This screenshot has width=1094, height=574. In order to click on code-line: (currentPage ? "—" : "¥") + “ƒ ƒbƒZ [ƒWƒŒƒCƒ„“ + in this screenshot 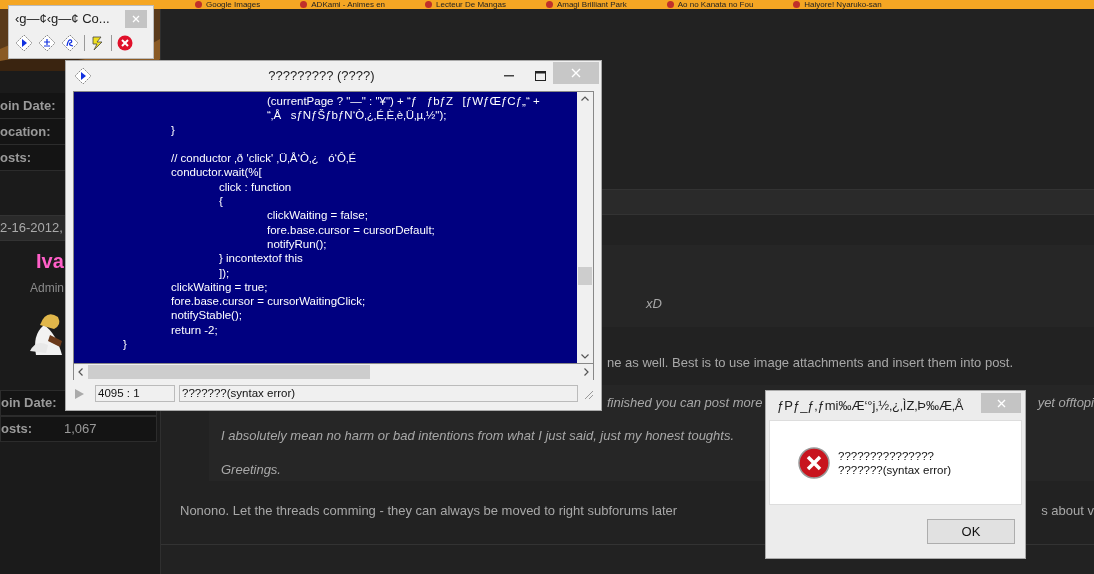, I will do `click(403, 101)`.